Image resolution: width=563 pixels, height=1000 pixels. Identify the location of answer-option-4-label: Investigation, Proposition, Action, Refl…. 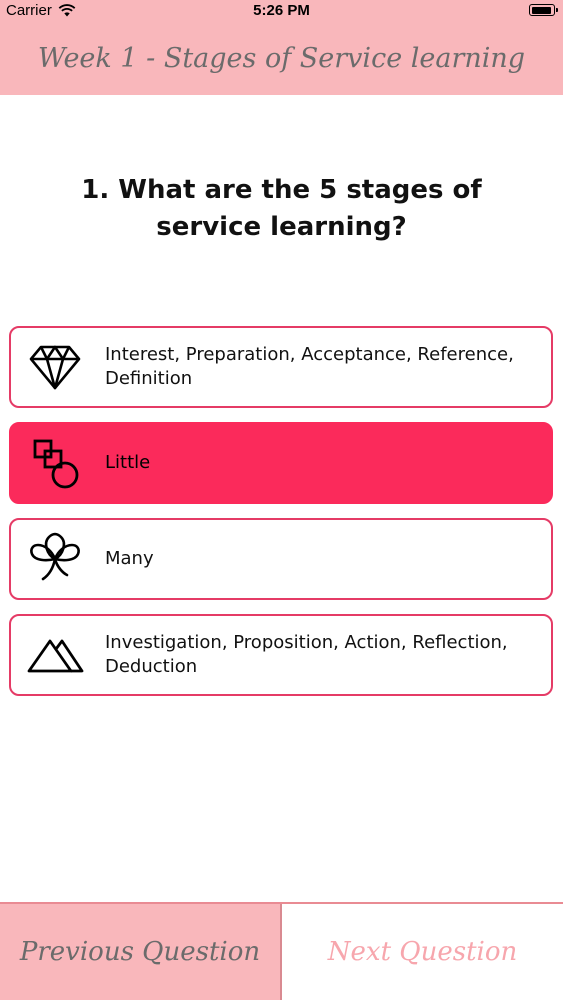
(306, 654).